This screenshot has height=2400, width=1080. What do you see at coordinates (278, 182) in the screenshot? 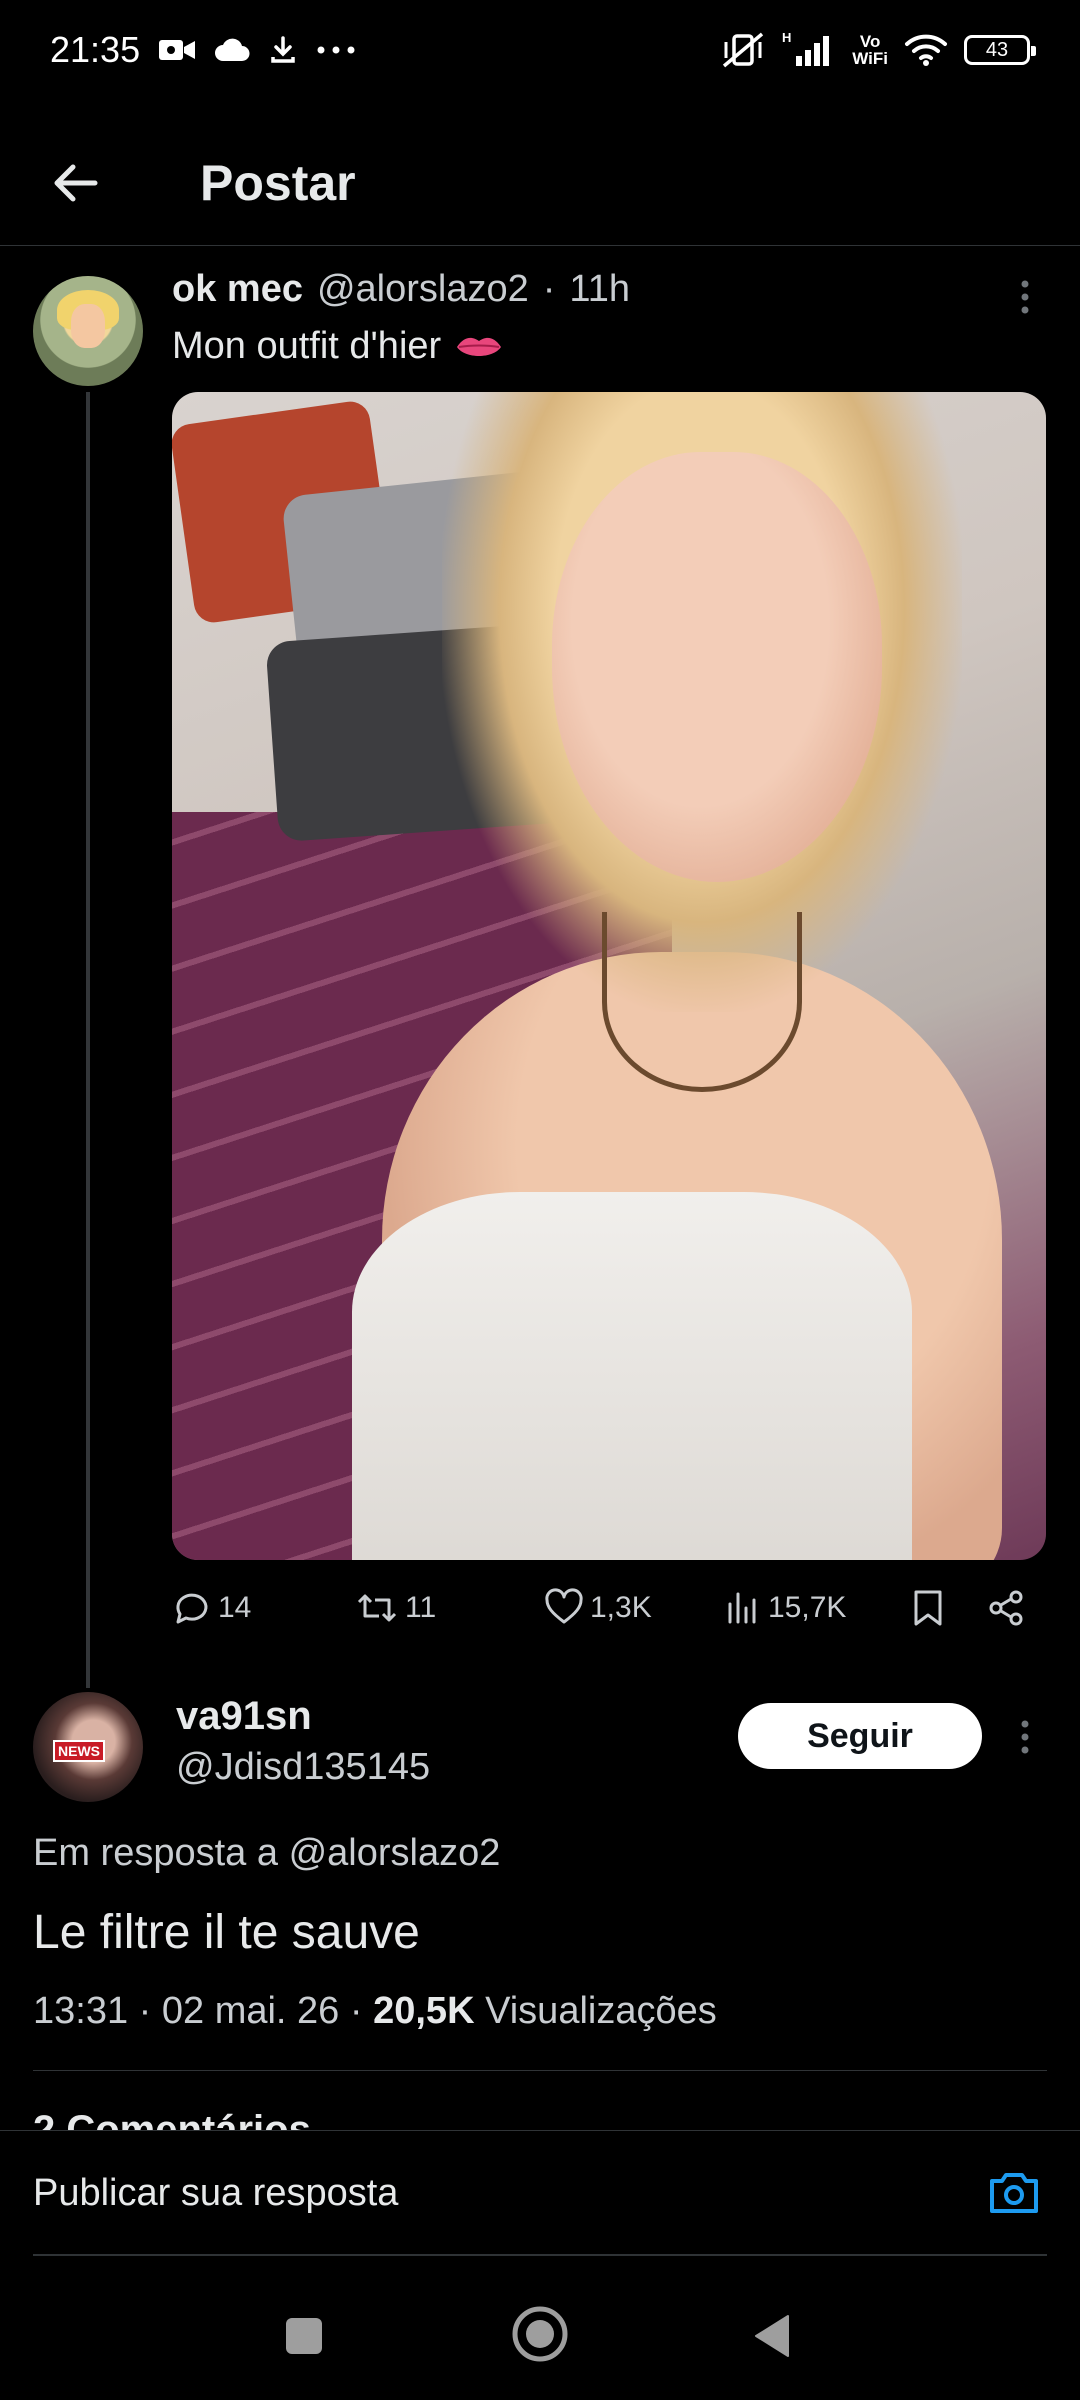
I see `page-title: Postar` at bounding box center [278, 182].